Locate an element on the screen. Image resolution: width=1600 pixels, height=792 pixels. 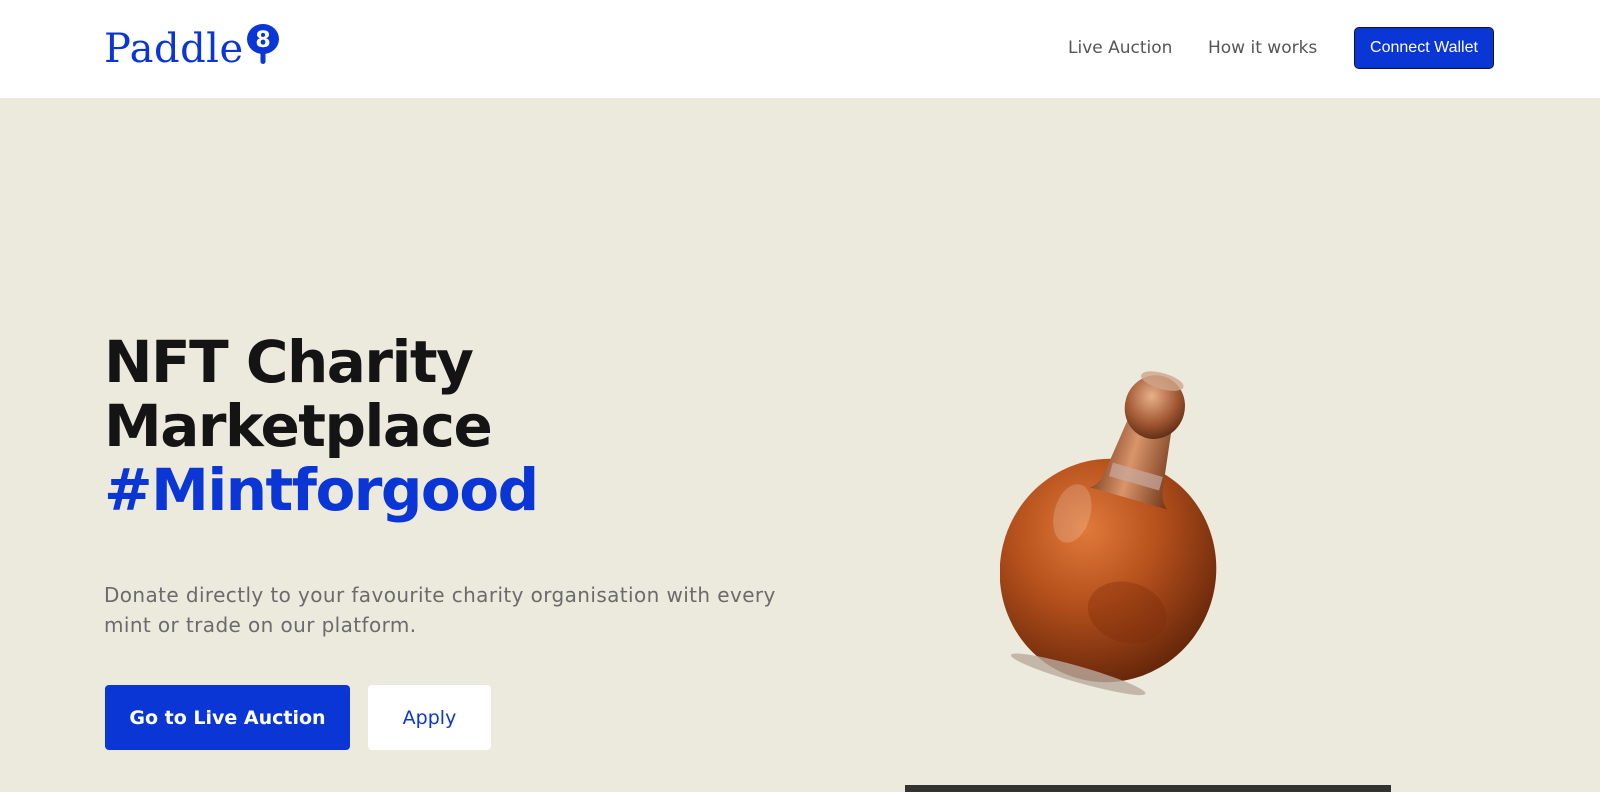
go-to-live-auction-button: Go to Live Auction is located at coordinates (227, 717).